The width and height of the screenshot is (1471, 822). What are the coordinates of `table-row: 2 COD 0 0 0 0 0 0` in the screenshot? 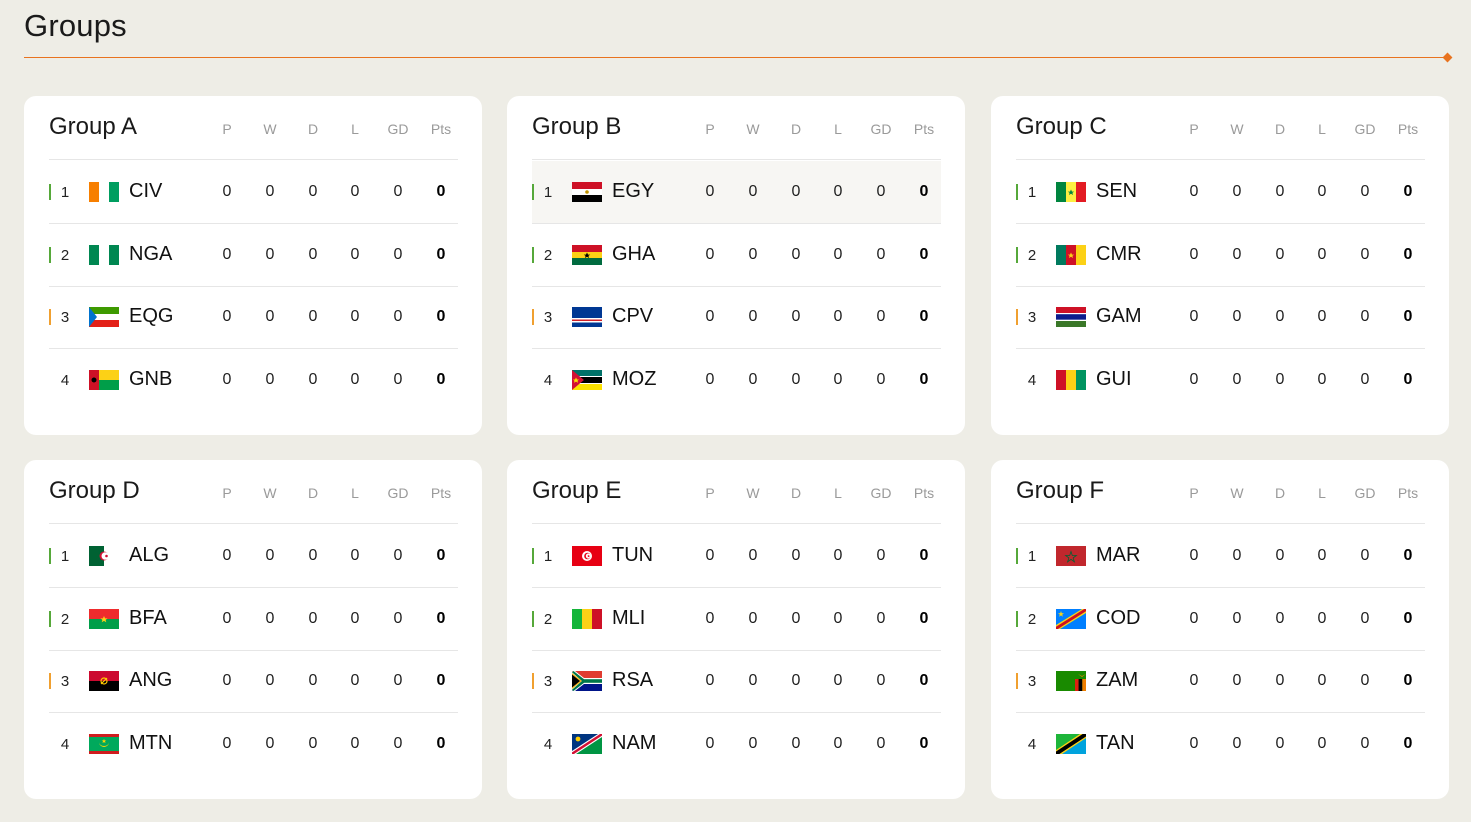 It's located at (1220, 619).